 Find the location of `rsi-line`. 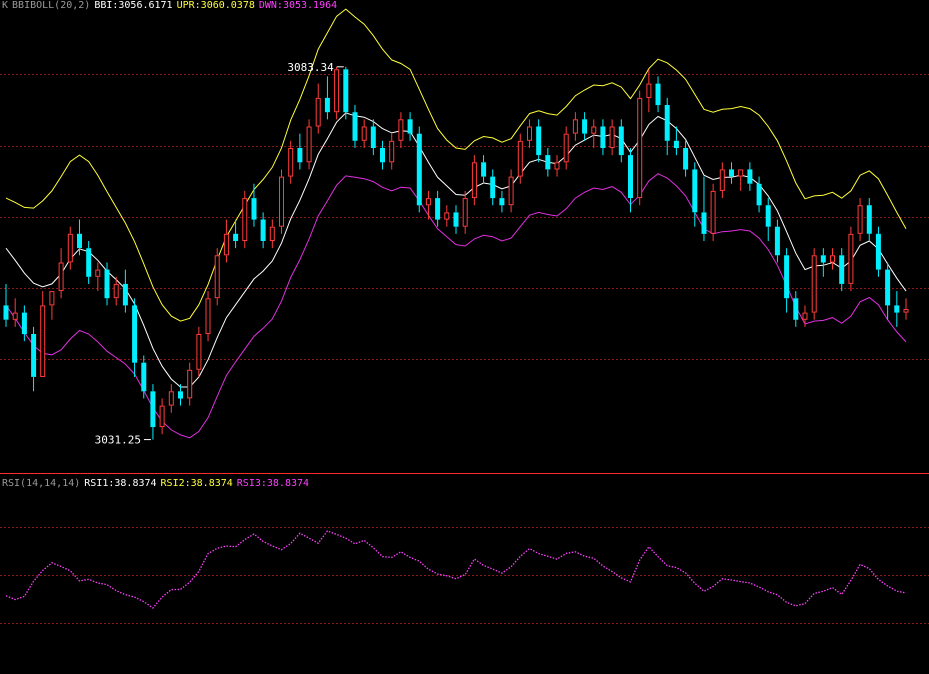

rsi-line is located at coordinates (456, 569).